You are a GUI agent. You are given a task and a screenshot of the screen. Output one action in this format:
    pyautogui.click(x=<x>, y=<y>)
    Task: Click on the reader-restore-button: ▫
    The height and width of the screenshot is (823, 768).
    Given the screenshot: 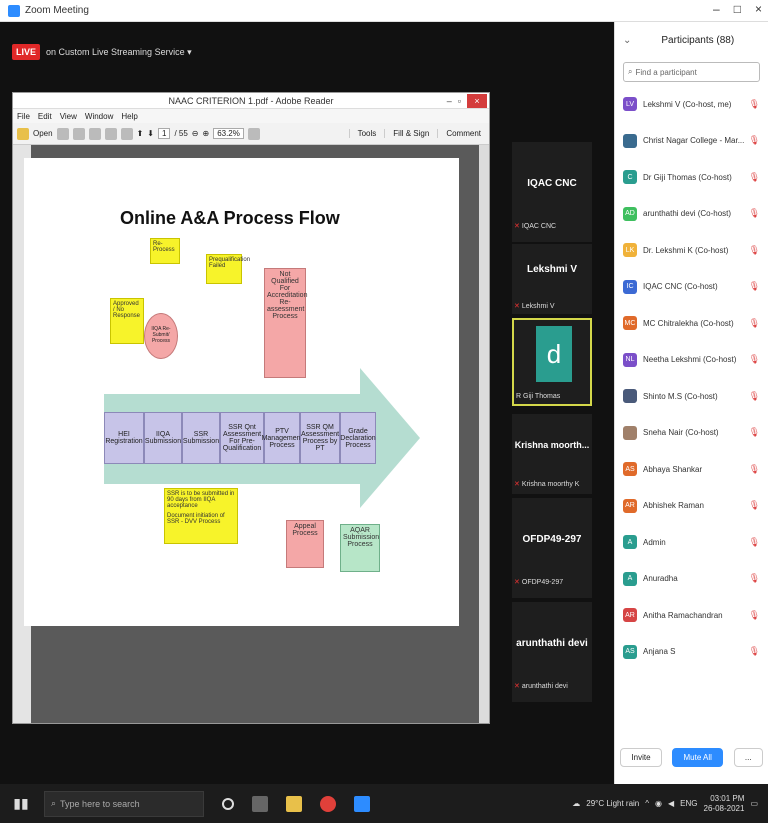 What is the action you would take?
    pyautogui.click(x=459, y=101)
    